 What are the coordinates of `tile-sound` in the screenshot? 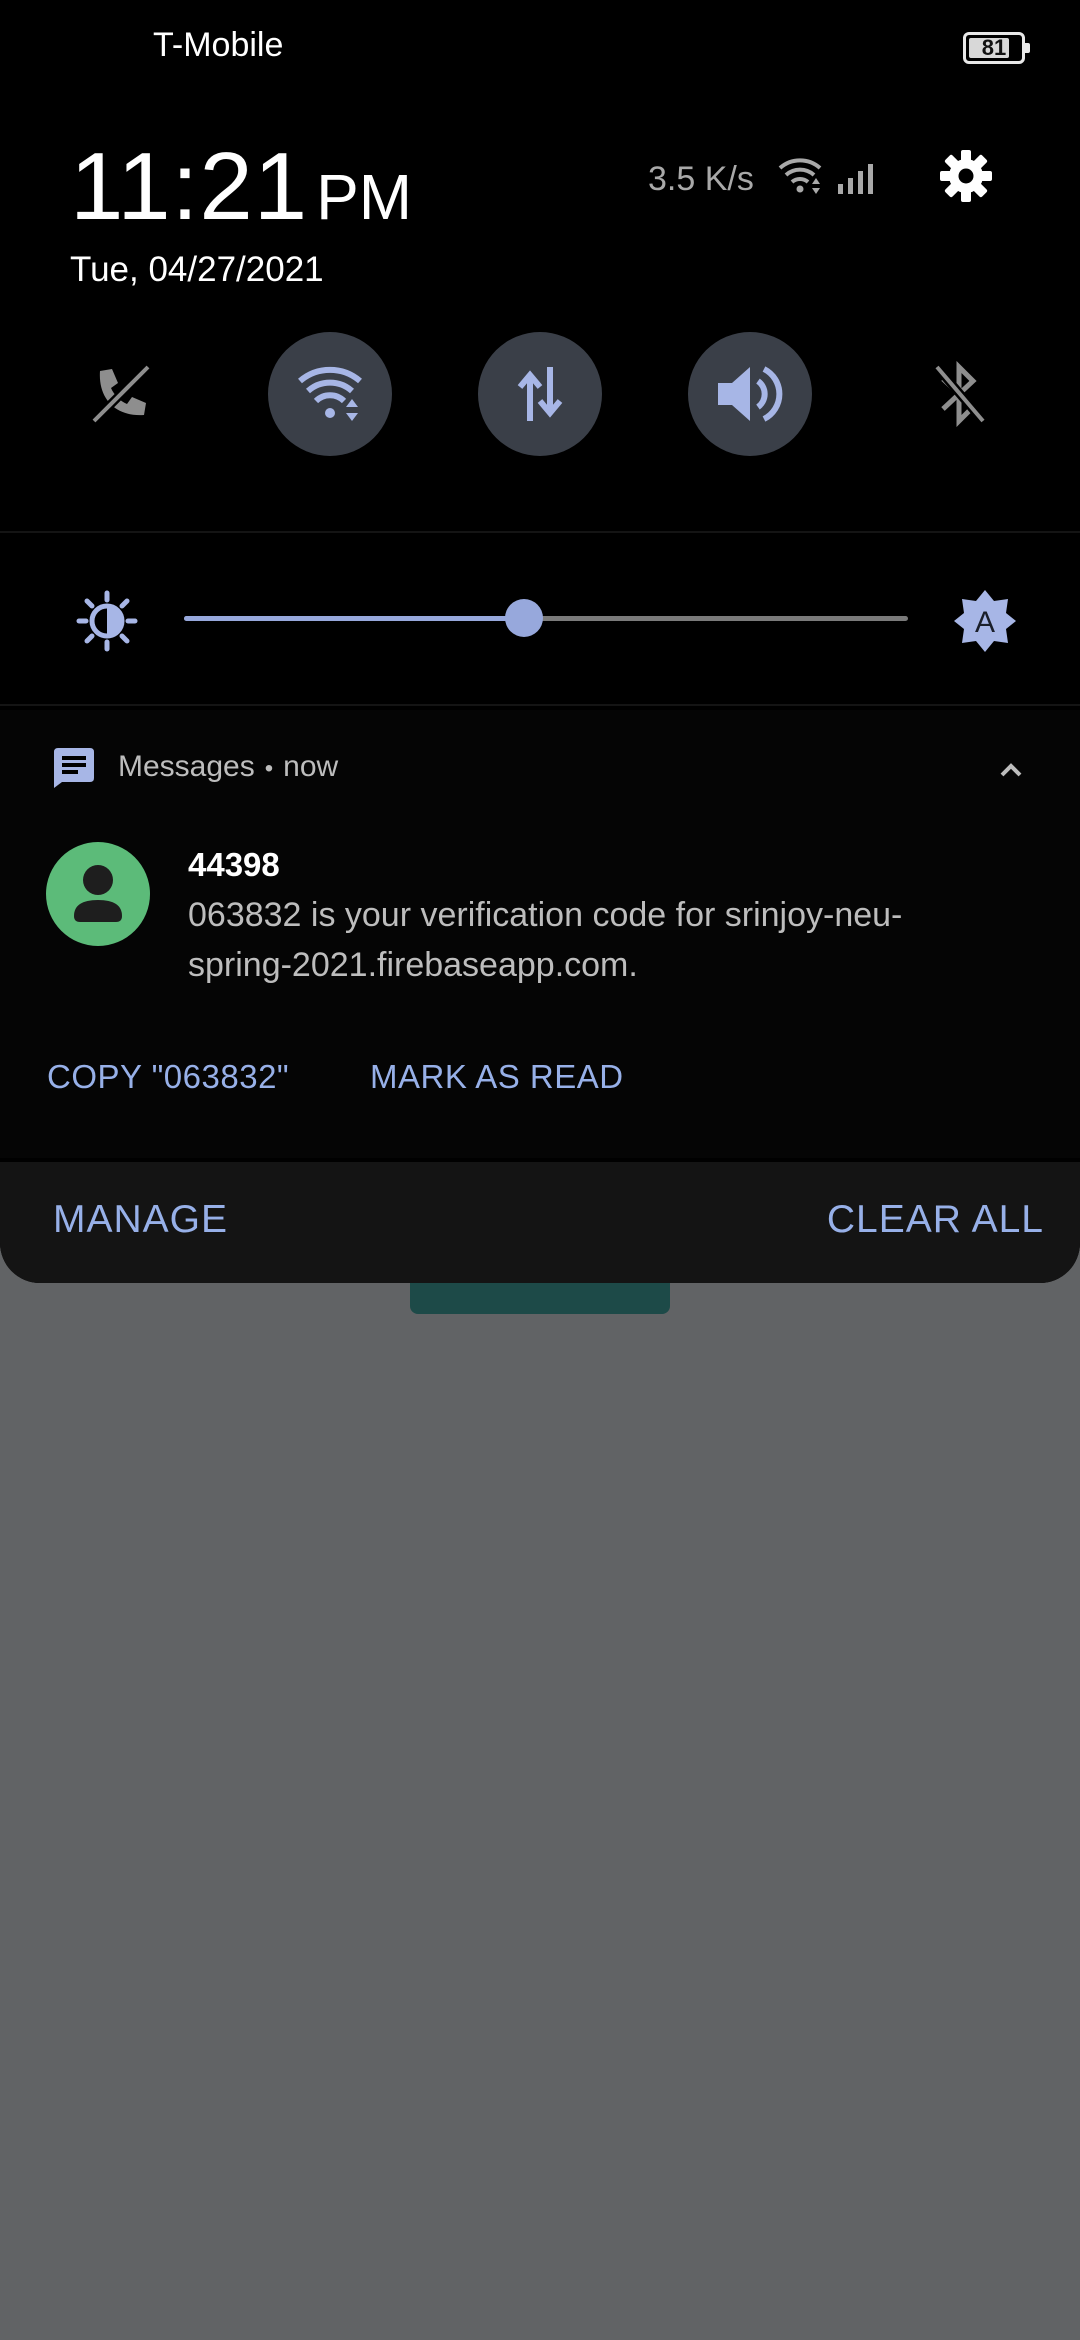 It's located at (750, 394).